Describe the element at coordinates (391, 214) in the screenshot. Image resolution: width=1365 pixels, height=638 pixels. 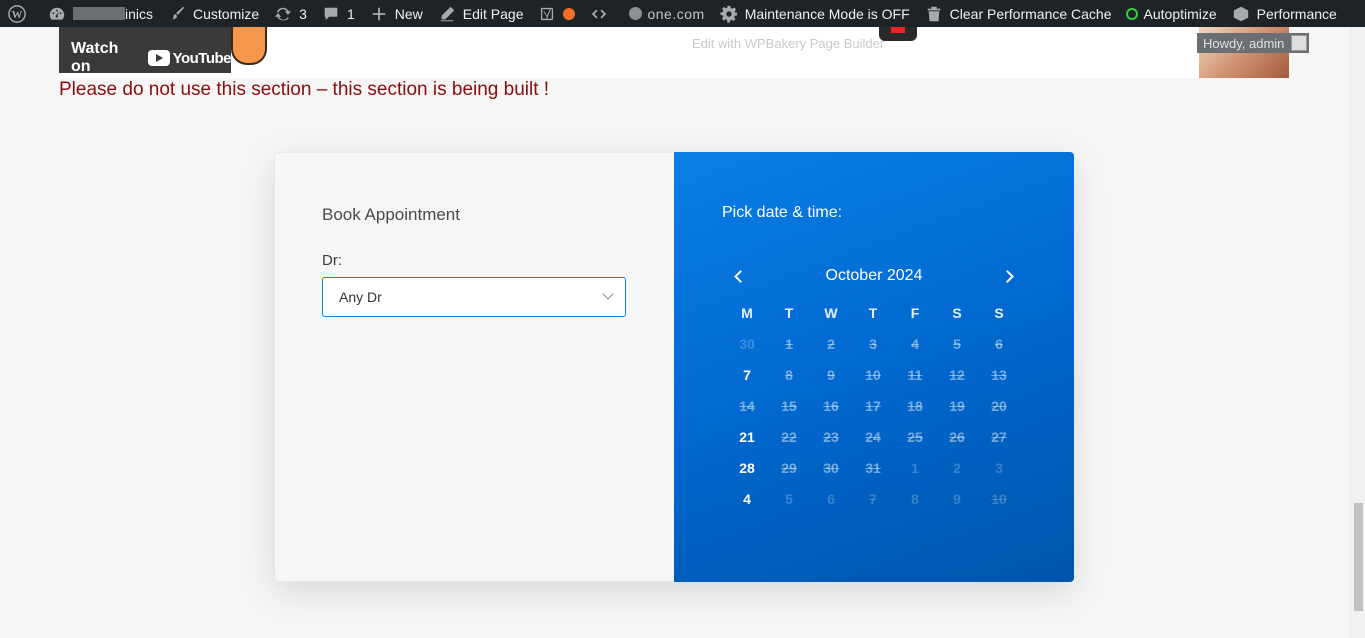
I see `book-appointment-title: Book Appointment` at that location.